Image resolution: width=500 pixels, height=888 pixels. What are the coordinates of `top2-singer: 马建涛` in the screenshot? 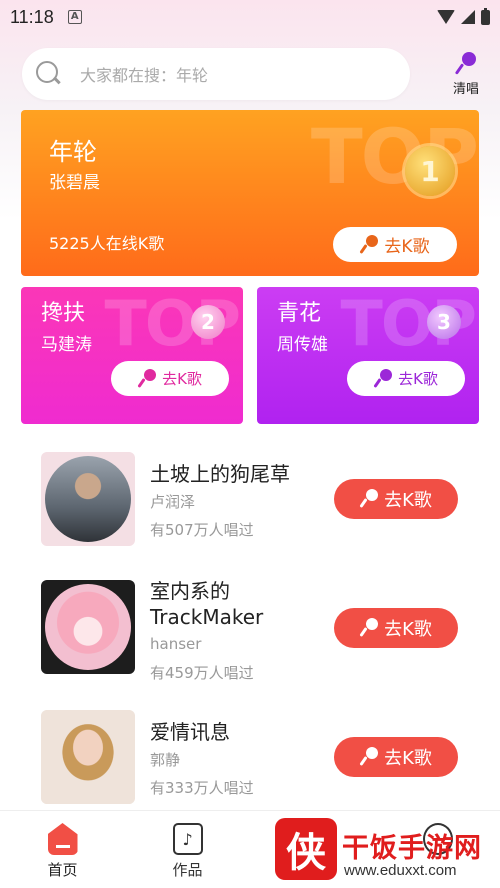 It's located at (66, 345).